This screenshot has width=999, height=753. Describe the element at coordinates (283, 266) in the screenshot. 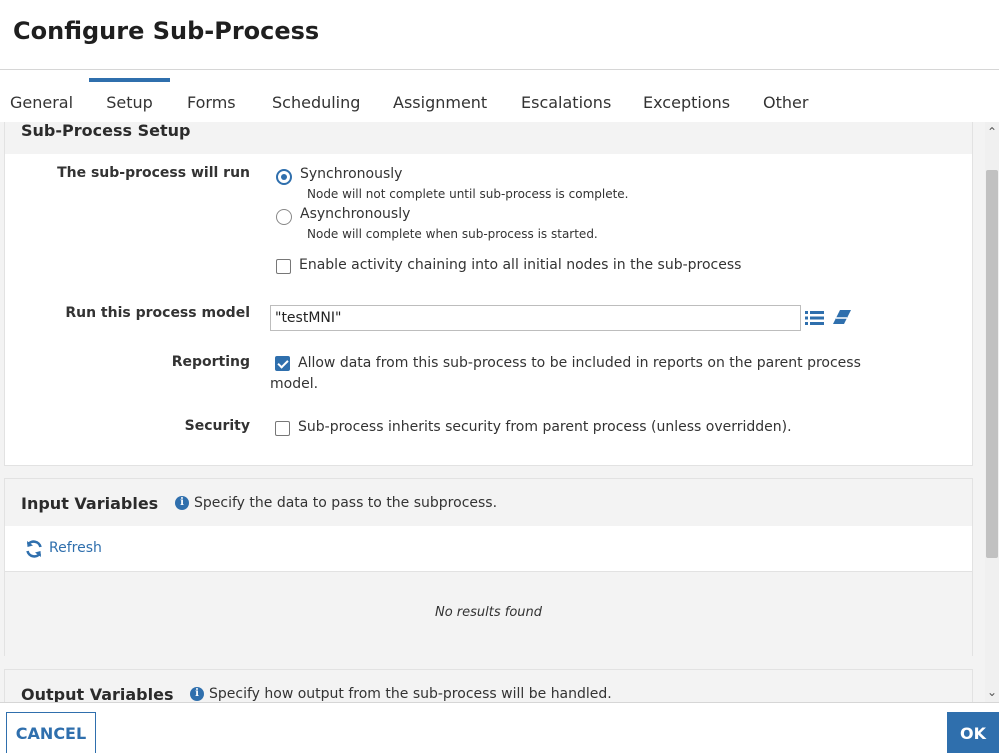

I see `activity-chaining-checkbox` at that location.